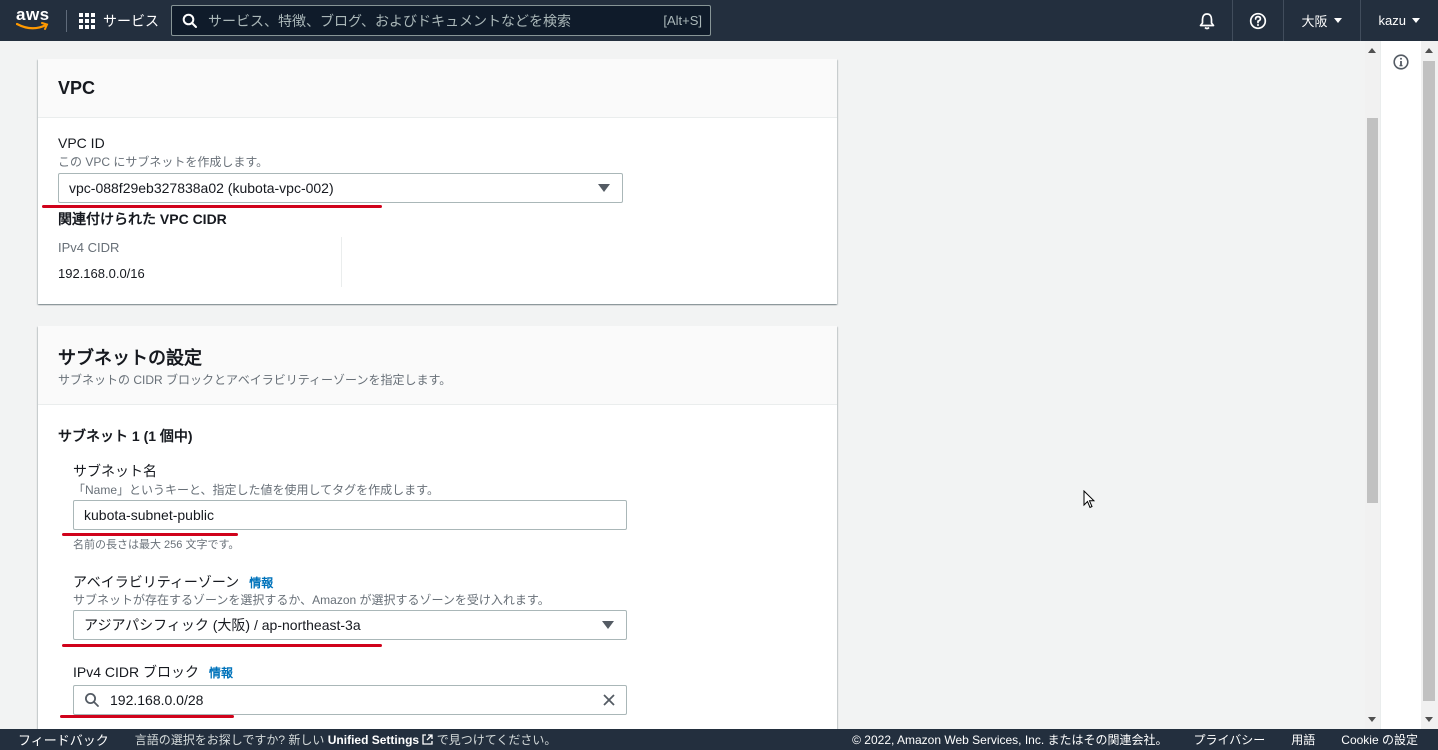 The width and height of the screenshot is (1438, 750). I want to click on az-label-row: アベイラビリティーゾーン 情報, so click(173, 582).